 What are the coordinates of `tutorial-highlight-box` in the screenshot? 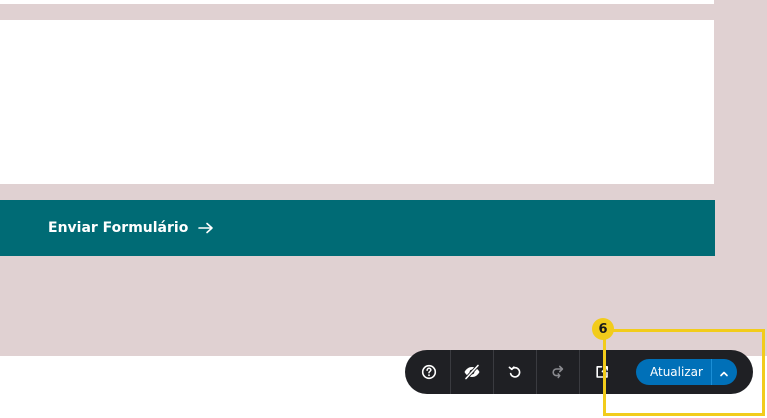 It's located at (684, 372).